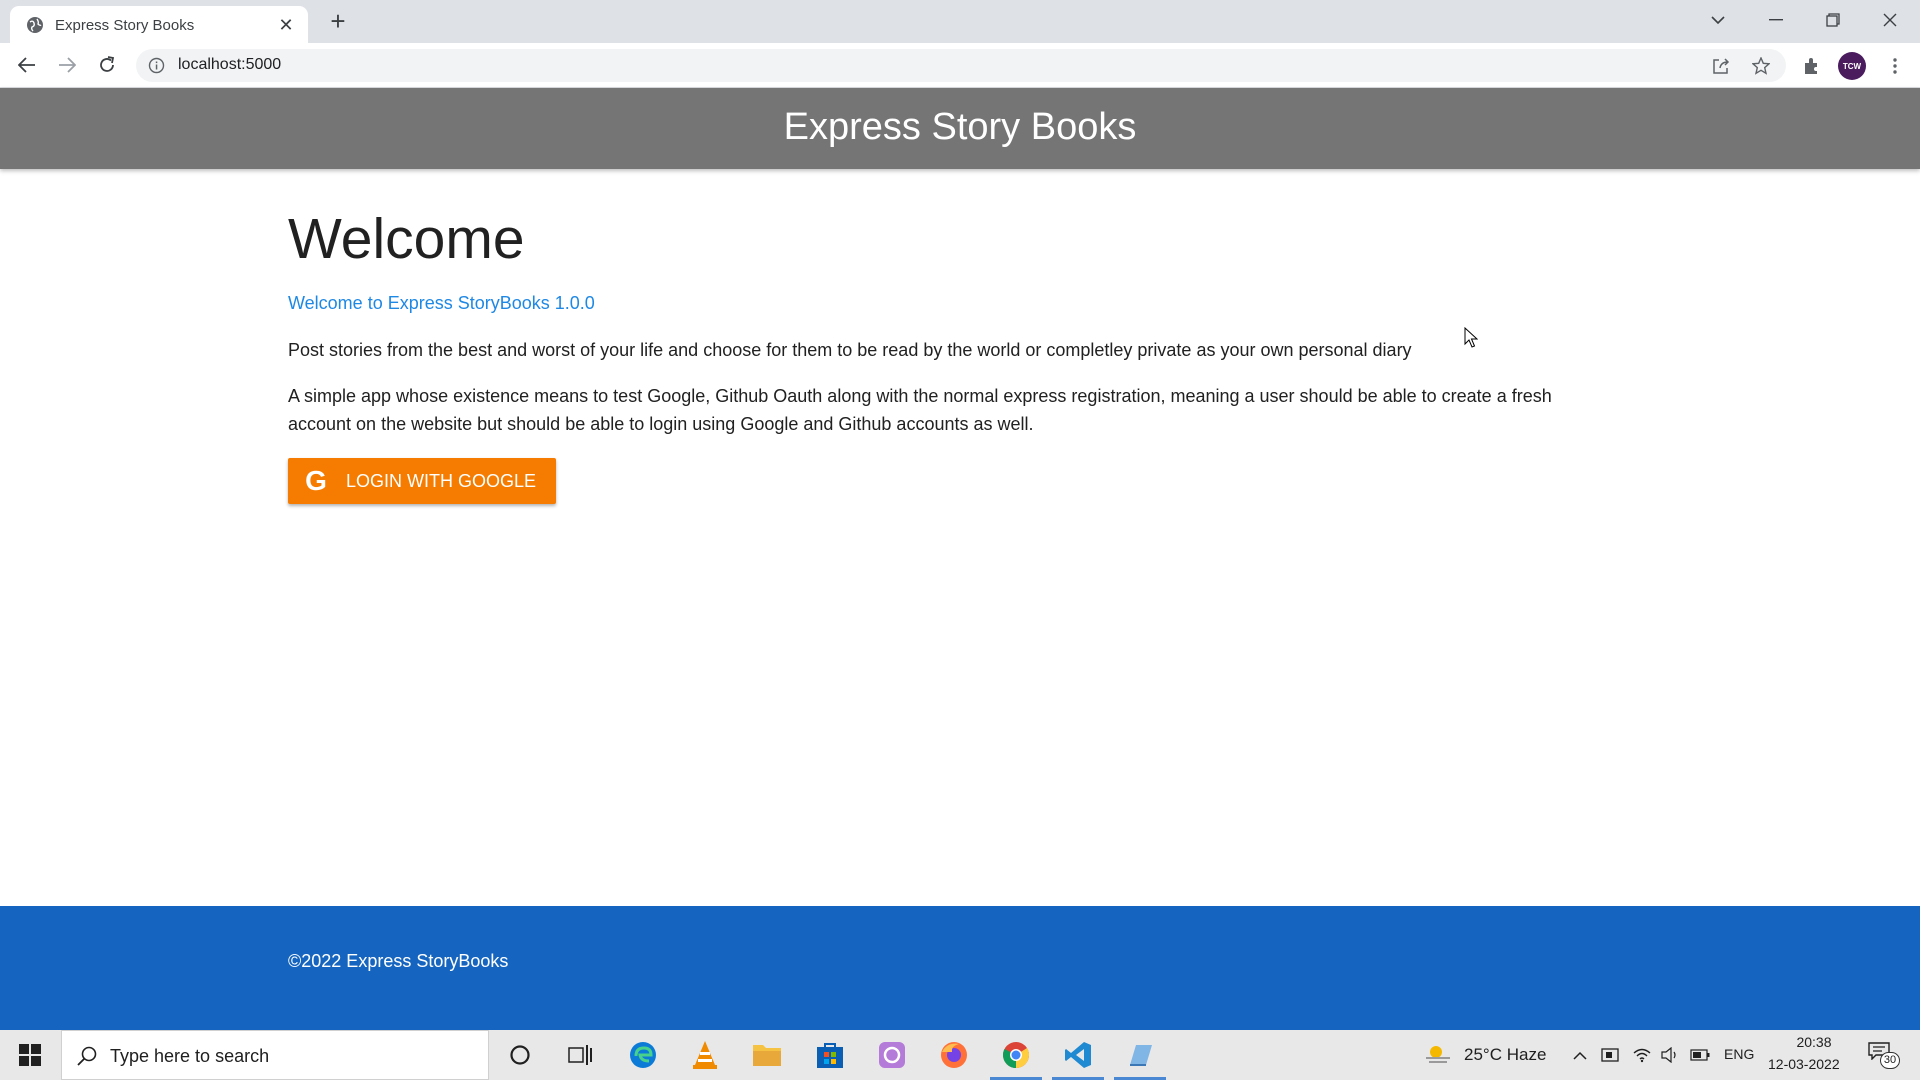  I want to click on app-launcher-icon, so click(892, 1055).